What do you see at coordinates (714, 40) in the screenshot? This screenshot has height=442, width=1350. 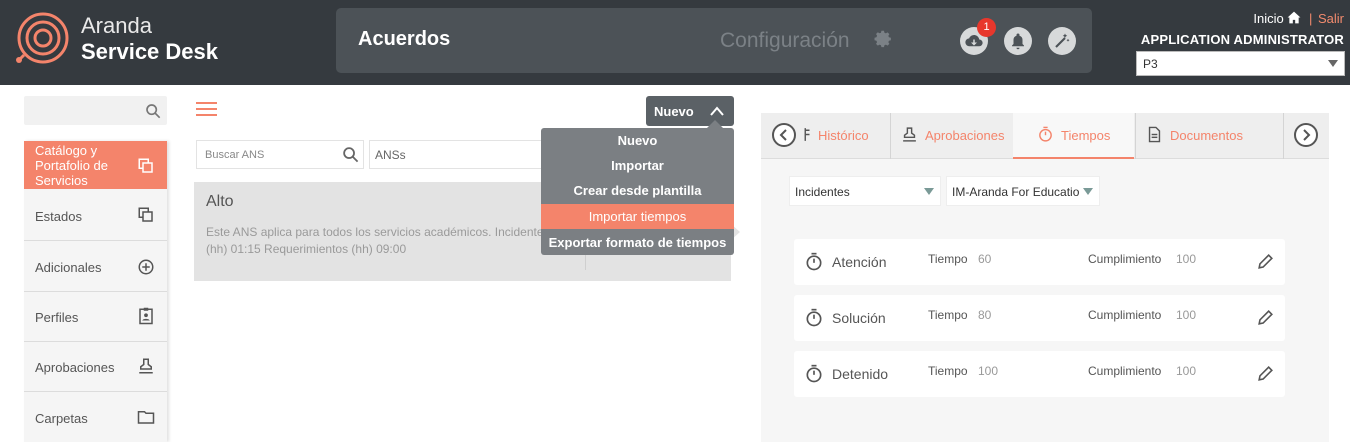 I see `module-panel: Acuerdos Configuración 1` at bounding box center [714, 40].